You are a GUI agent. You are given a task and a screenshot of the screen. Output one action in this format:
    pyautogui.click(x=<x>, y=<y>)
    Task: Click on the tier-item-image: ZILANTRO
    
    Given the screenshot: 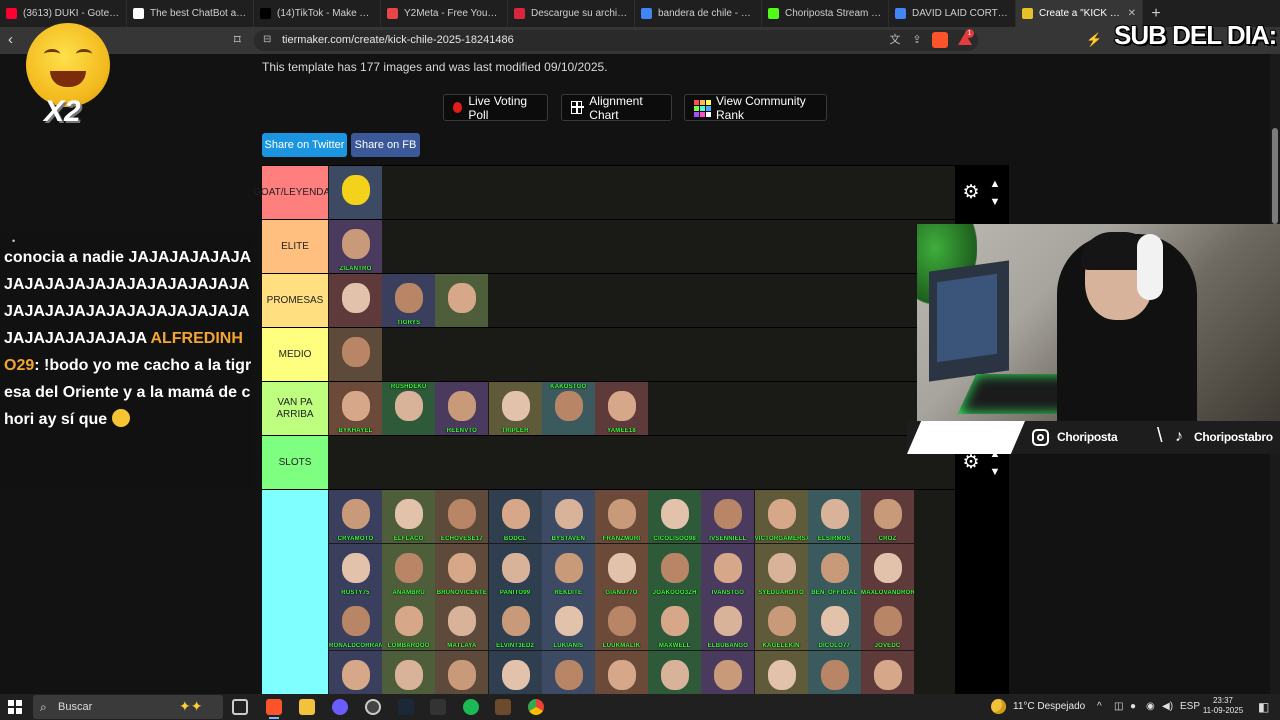 What is the action you would take?
    pyautogui.click(x=355, y=246)
    